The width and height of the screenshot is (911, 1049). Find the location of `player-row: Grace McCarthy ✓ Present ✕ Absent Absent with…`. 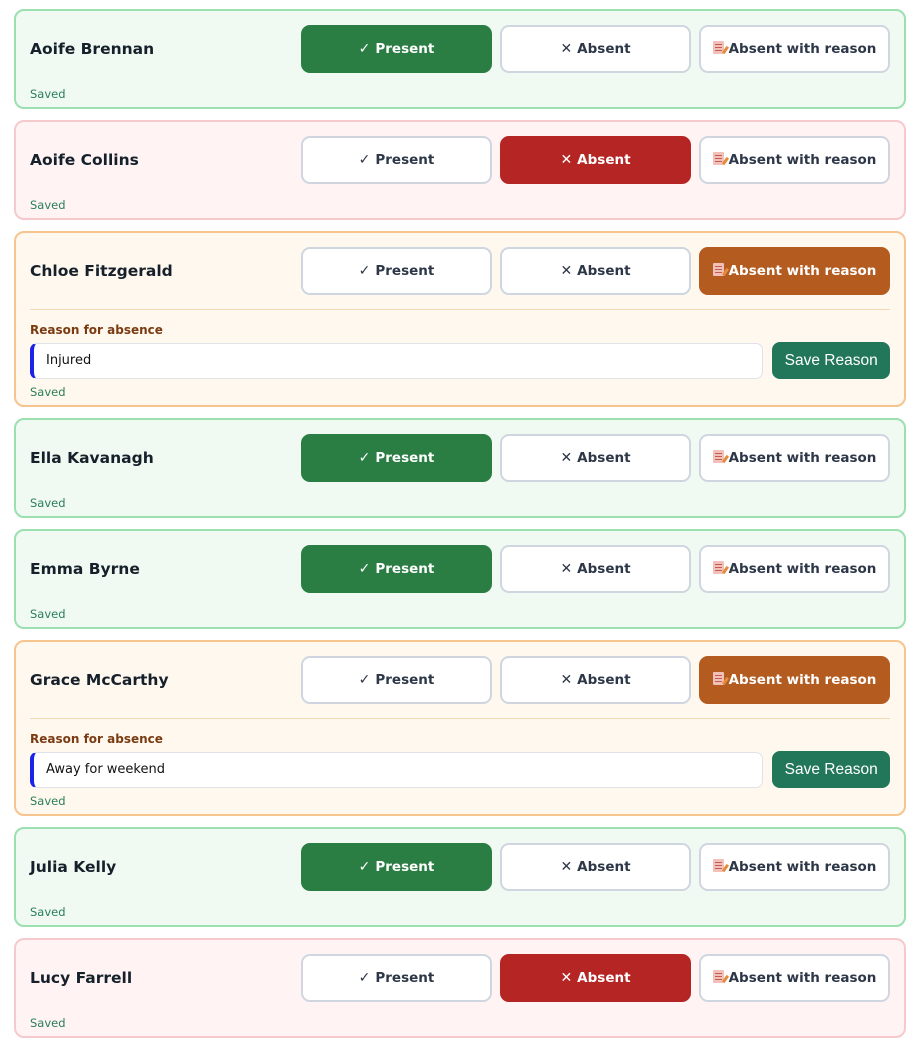

player-row: Grace McCarthy ✓ Present ✕ Absent Absent with… is located at coordinates (460, 680).